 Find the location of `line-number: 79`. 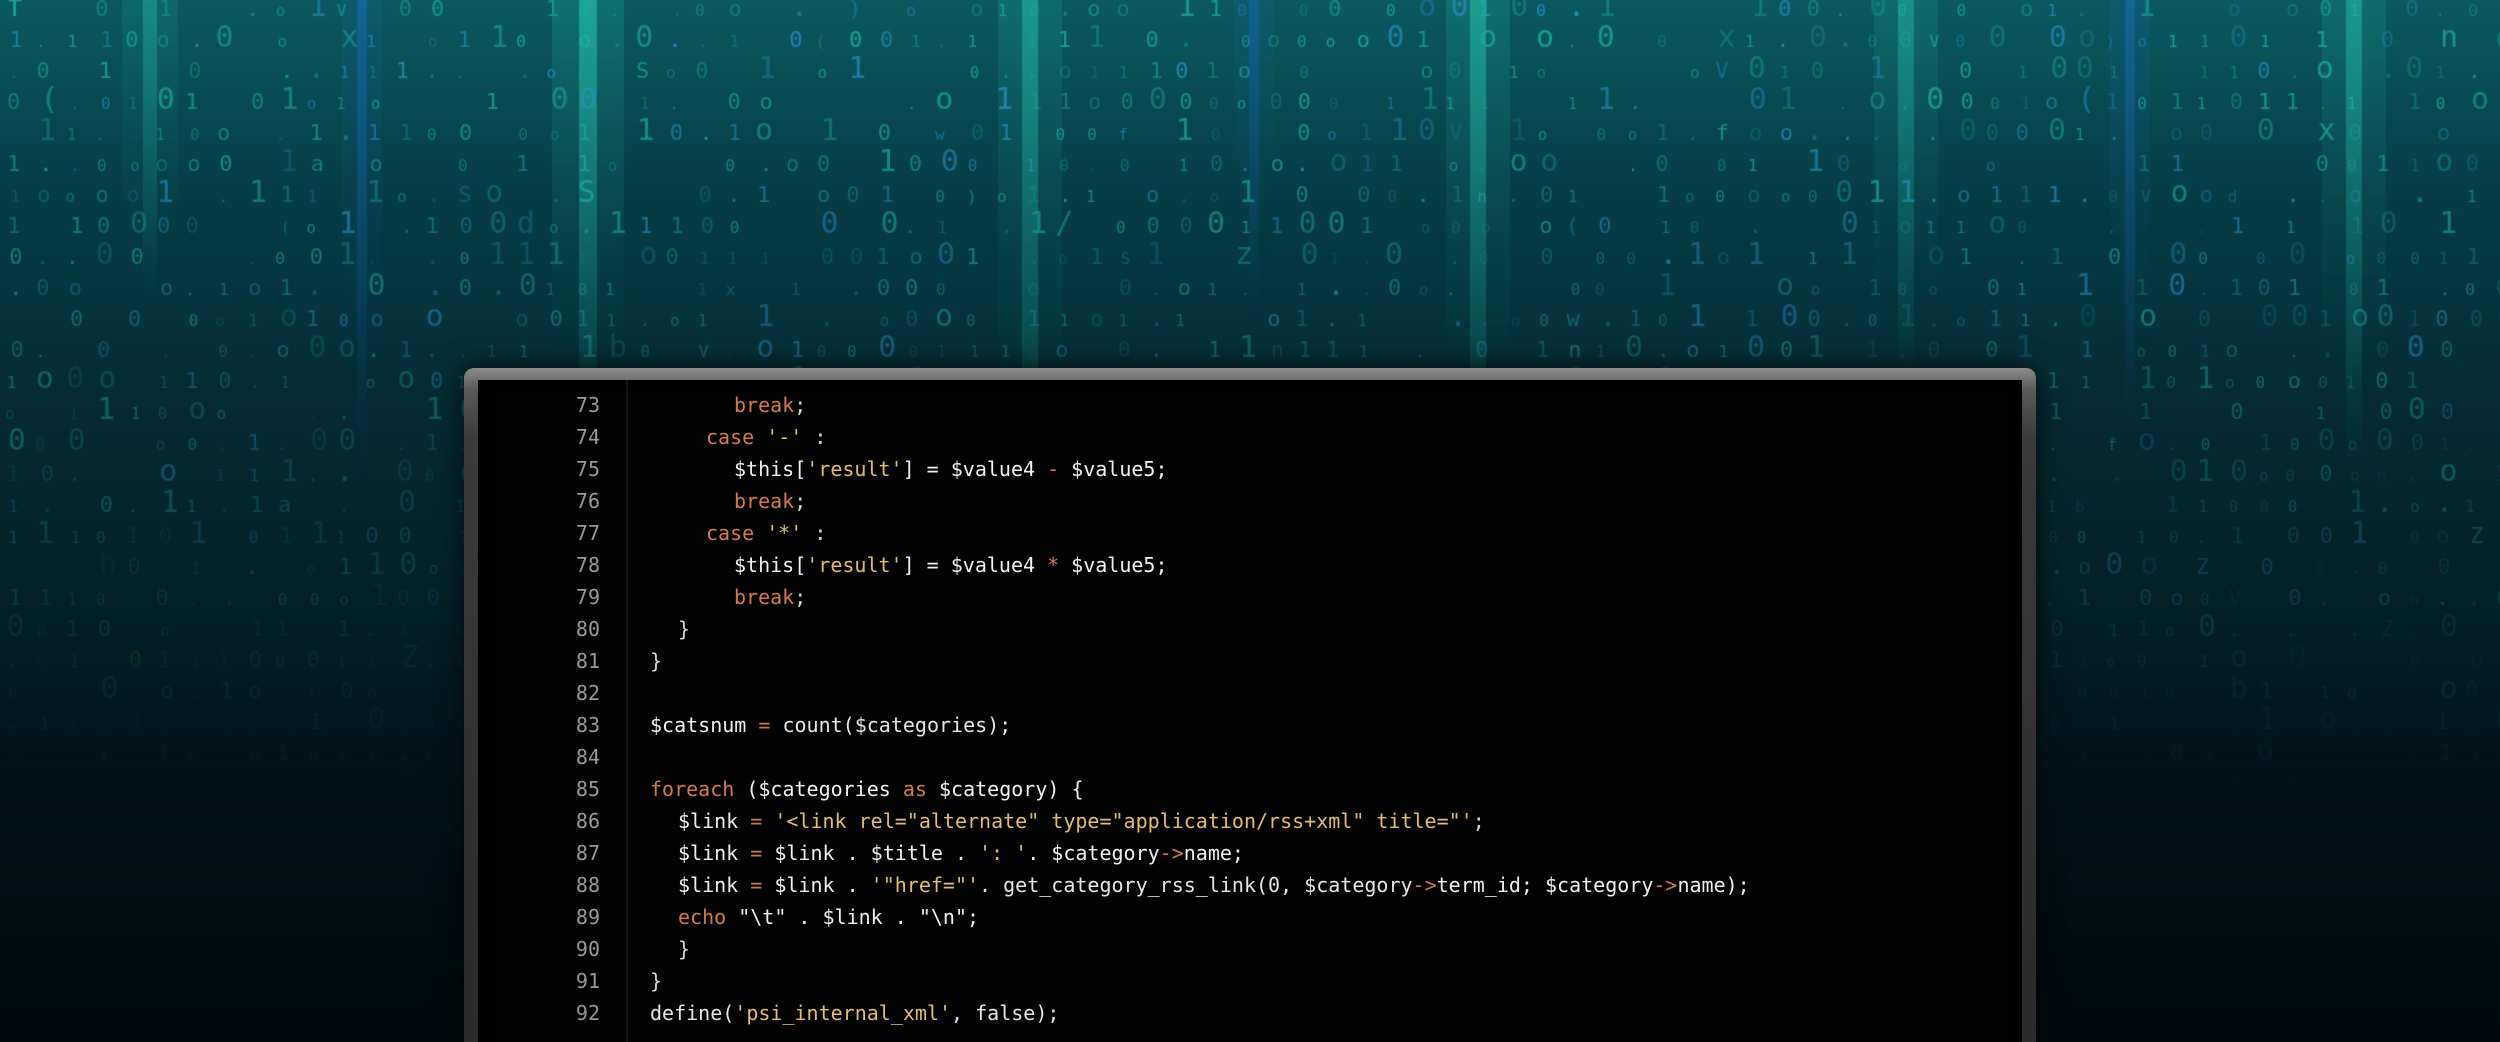

line-number: 79 is located at coordinates (587, 597).